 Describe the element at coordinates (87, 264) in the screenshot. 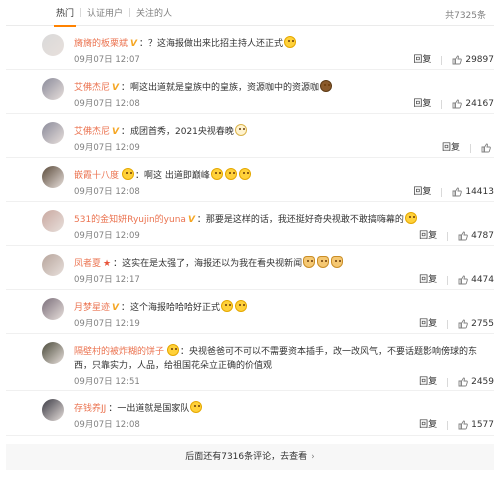

I see `comment-username: 凤者夏` at that location.